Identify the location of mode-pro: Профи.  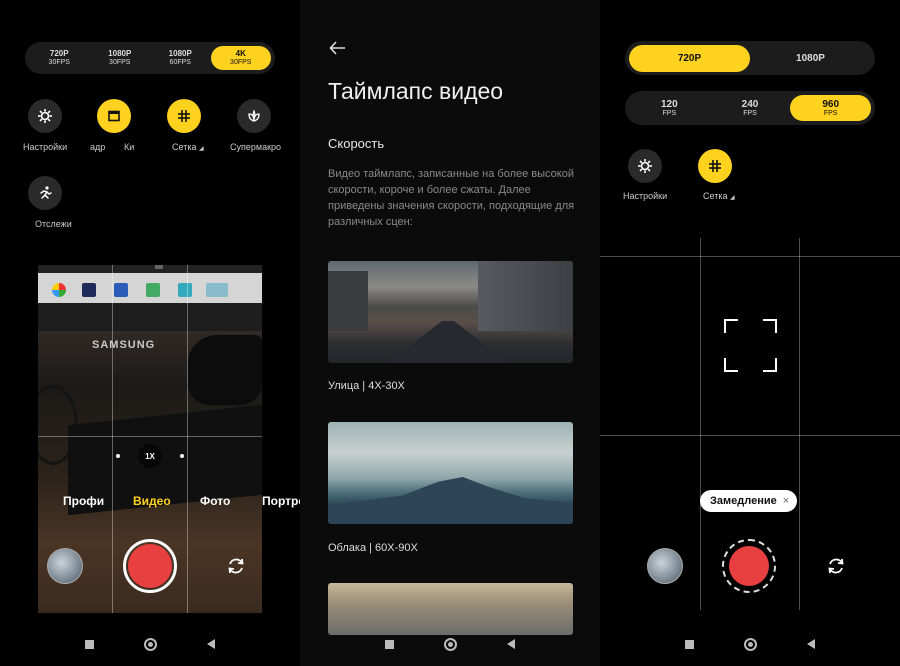
(83, 501).